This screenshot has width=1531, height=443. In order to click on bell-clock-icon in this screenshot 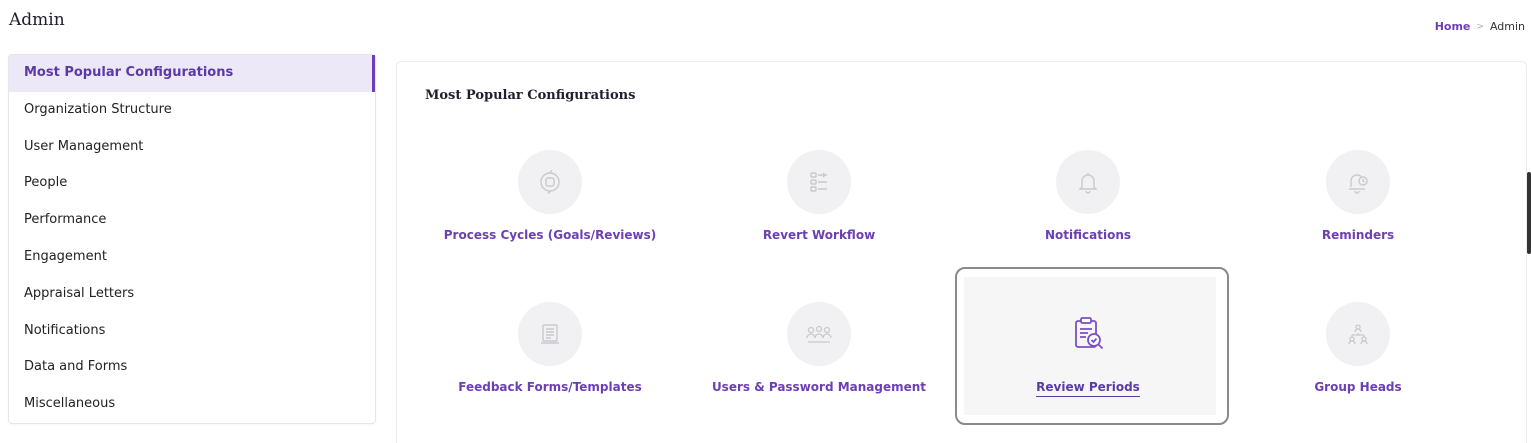, I will do `click(1358, 182)`.